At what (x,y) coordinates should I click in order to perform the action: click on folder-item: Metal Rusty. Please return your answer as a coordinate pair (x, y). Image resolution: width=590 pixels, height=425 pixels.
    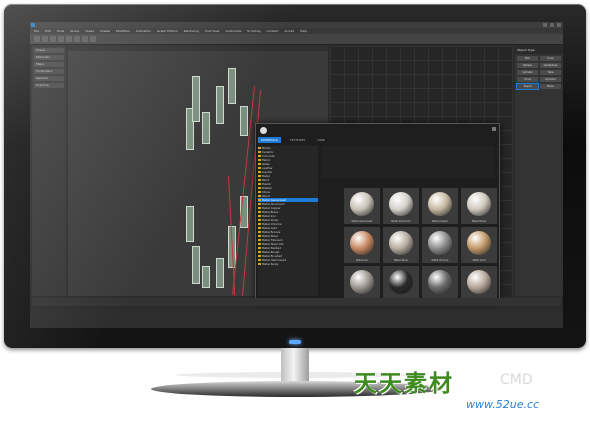
    Looking at the image, I should click on (288, 264).